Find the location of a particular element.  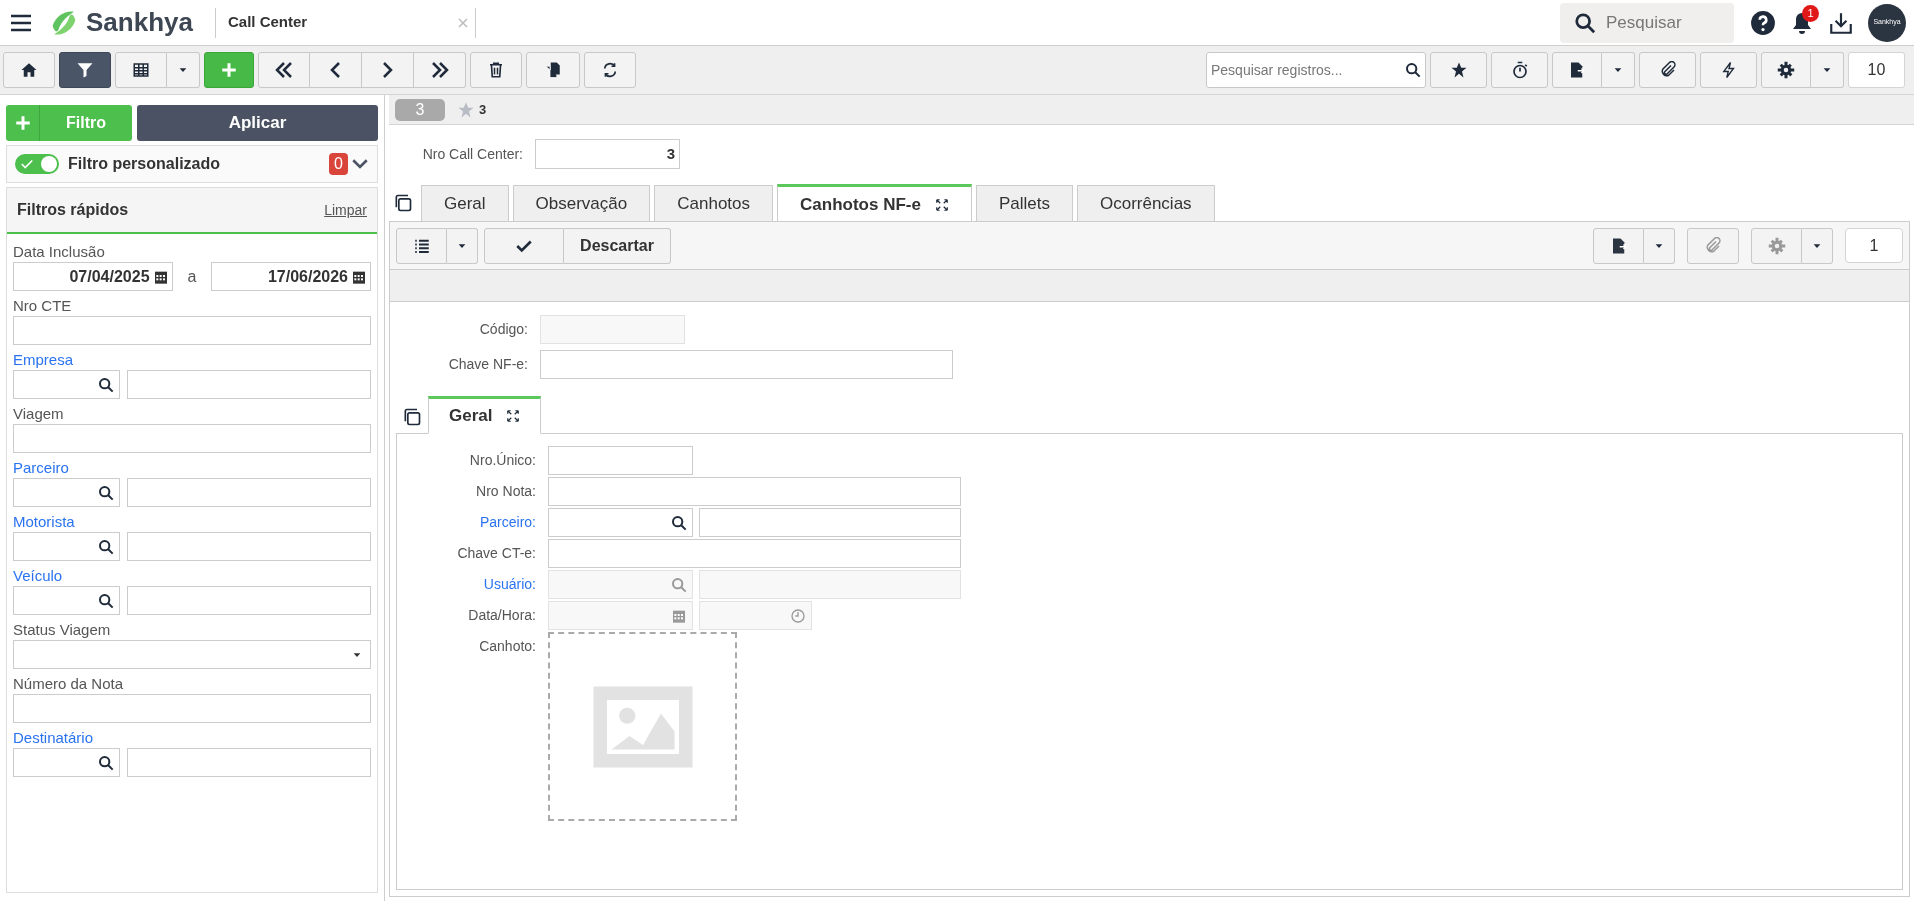

close-icon is located at coordinates (462, 22).